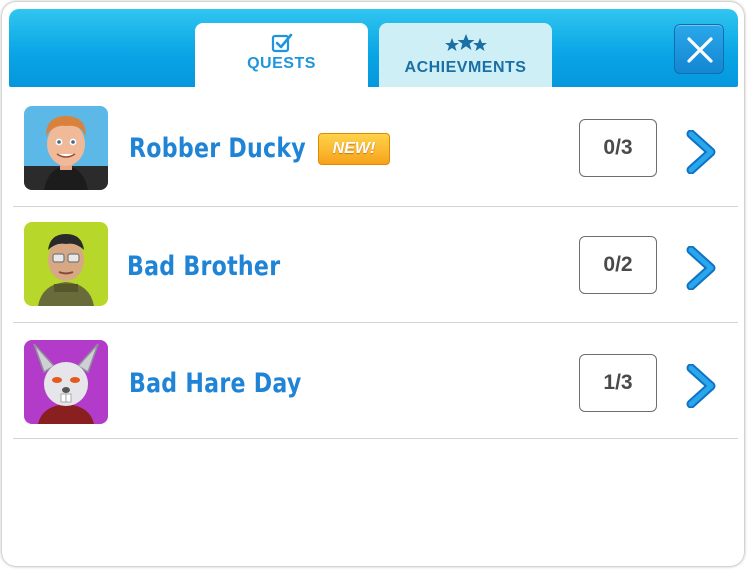  Describe the element at coordinates (465, 42) in the screenshot. I see `three-stars-icon` at that location.